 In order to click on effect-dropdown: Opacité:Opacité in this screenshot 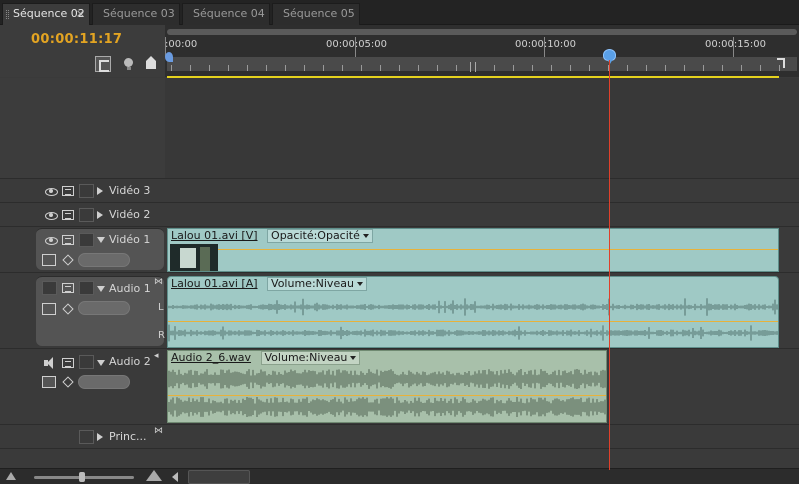, I will do `click(320, 236)`.